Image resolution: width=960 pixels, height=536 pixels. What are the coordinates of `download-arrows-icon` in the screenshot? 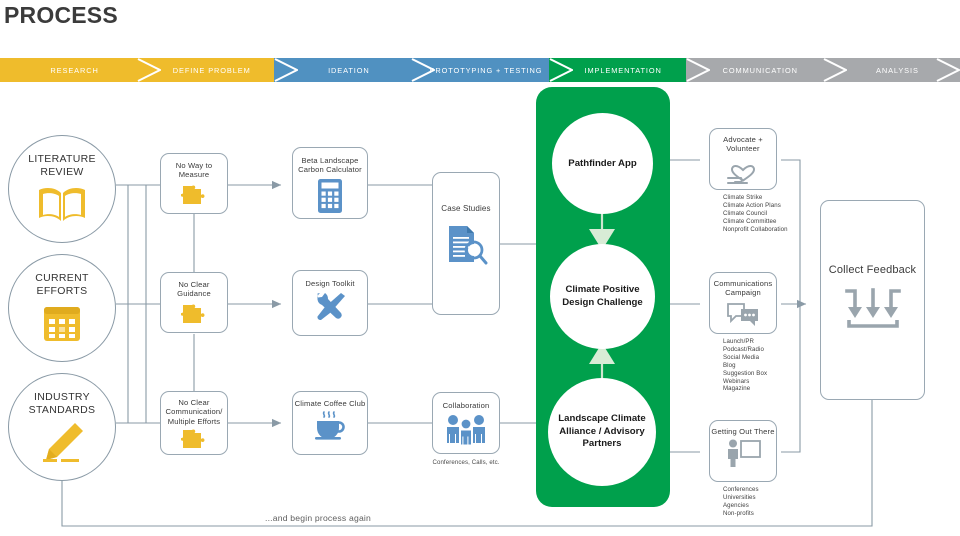 It's located at (872, 308).